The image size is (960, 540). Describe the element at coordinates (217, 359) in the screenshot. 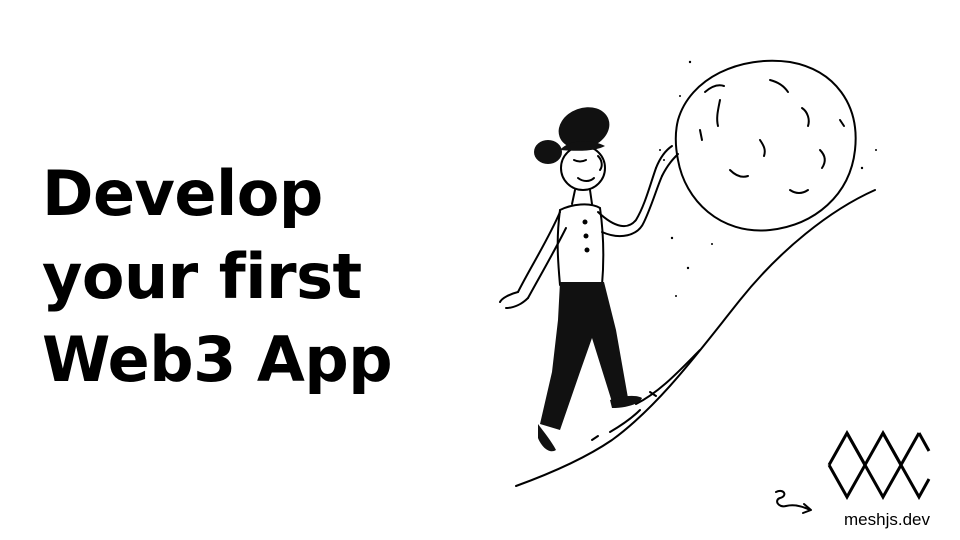

I see `headline-line-3: Web3 App` at that location.